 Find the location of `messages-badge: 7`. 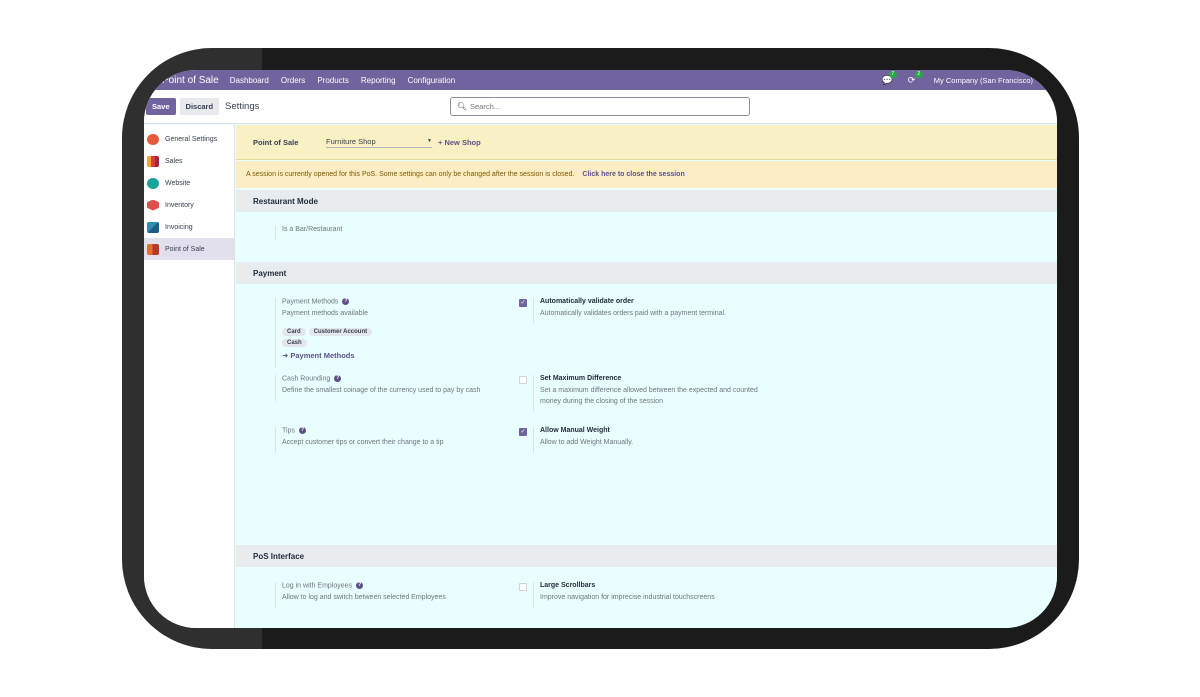

messages-badge: 7 is located at coordinates (892, 74).